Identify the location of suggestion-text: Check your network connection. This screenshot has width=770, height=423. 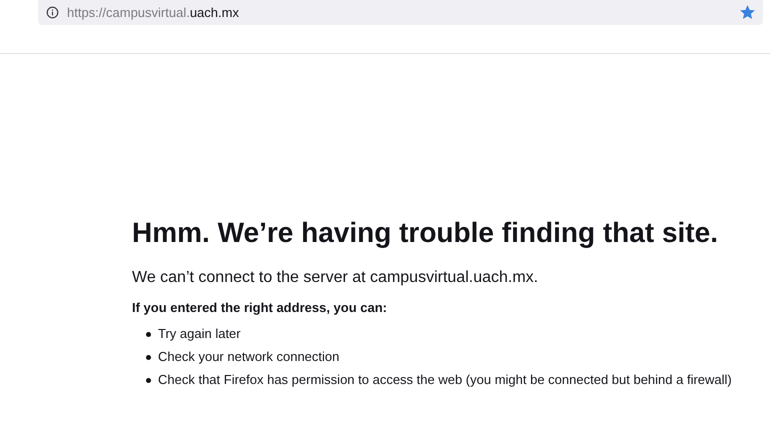
(249, 357).